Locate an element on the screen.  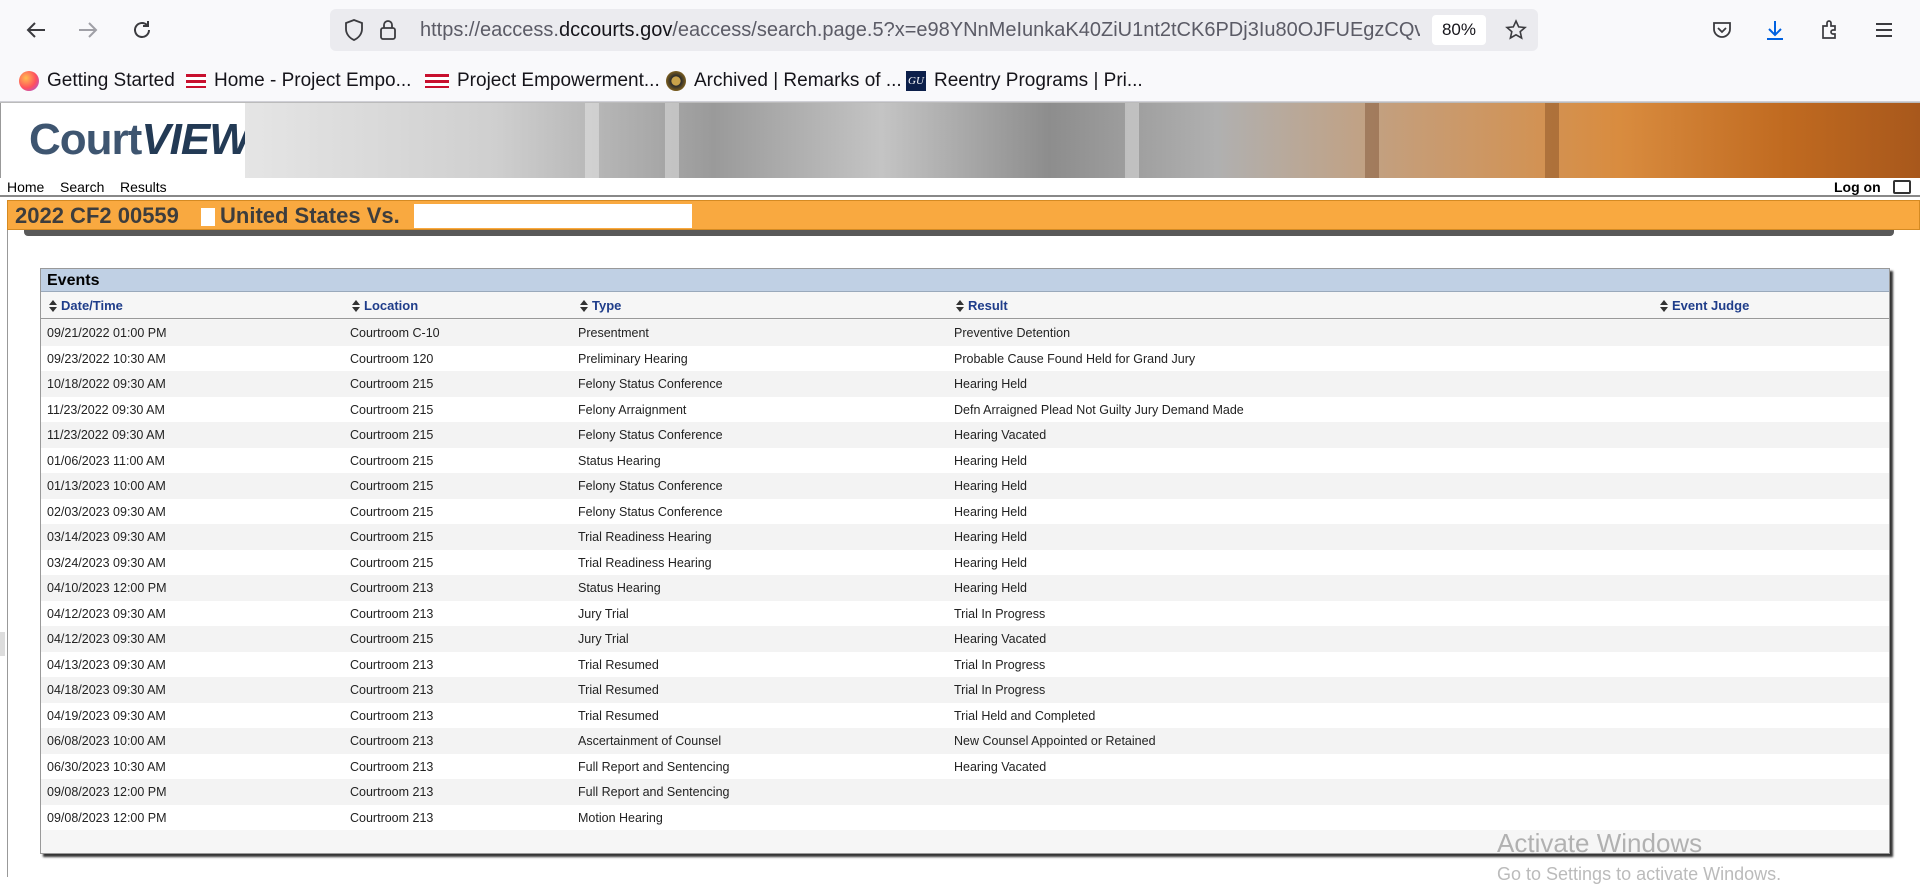
downloads-button is located at coordinates (1775, 30).